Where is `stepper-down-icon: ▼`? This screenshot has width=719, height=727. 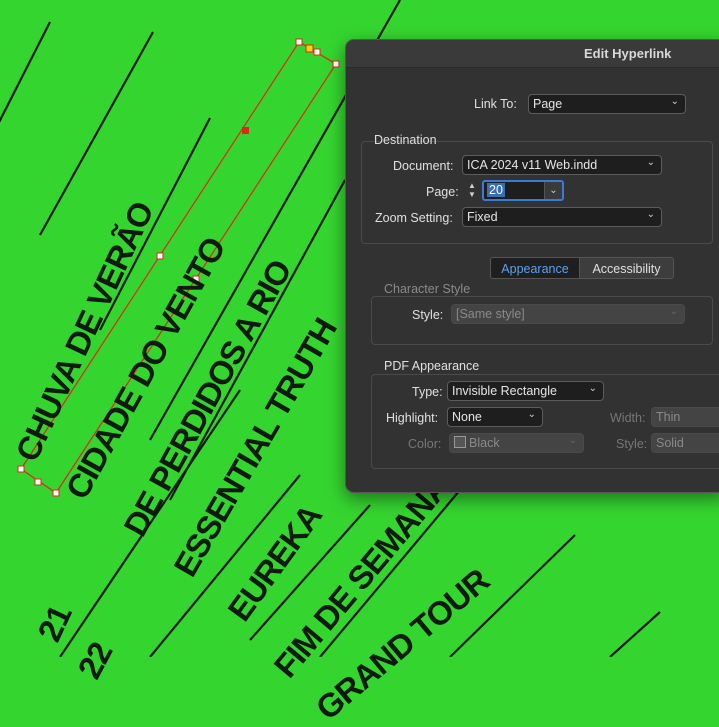 stepper-down-icon: ▼ is located at coordinates (472, 194).